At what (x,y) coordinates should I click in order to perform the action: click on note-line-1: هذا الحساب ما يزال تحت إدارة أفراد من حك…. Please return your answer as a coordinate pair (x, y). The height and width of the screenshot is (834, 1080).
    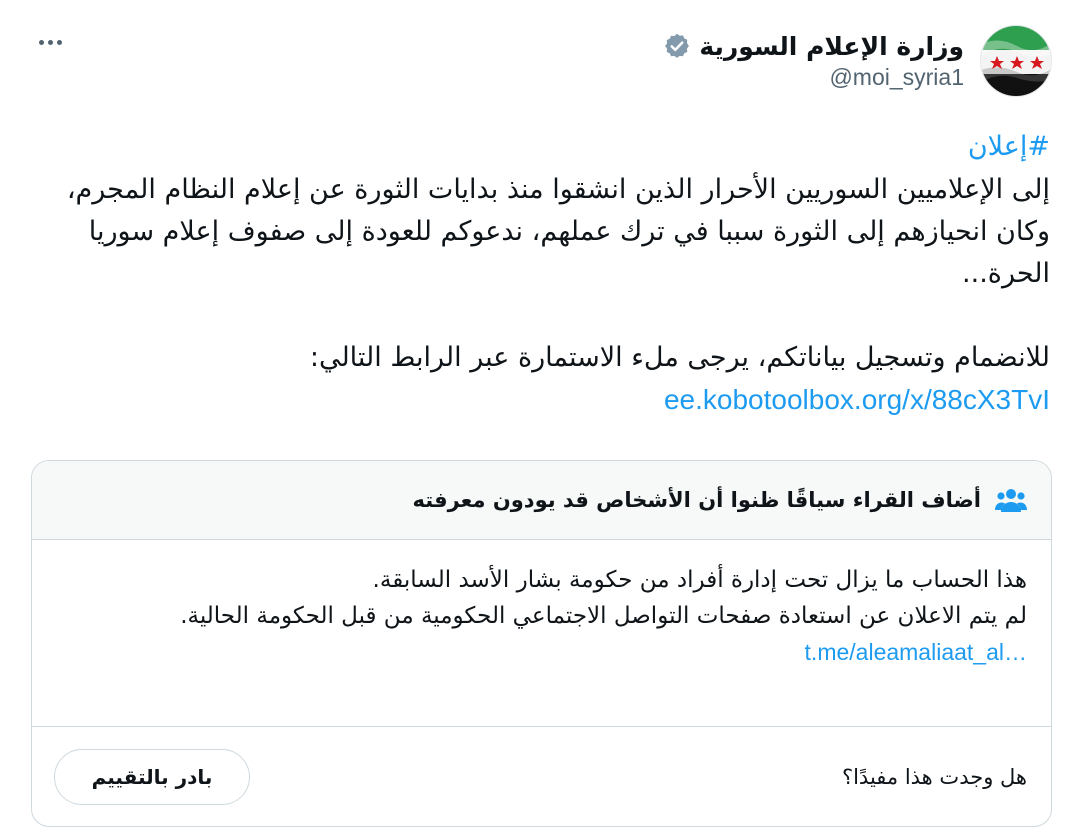
    Looking at the image, I should click on (699, 580).